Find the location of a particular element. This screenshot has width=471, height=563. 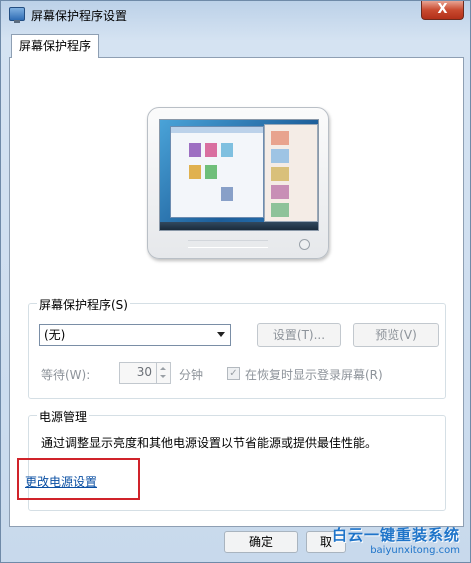

preview-screen is located at coordinates (239, 175).